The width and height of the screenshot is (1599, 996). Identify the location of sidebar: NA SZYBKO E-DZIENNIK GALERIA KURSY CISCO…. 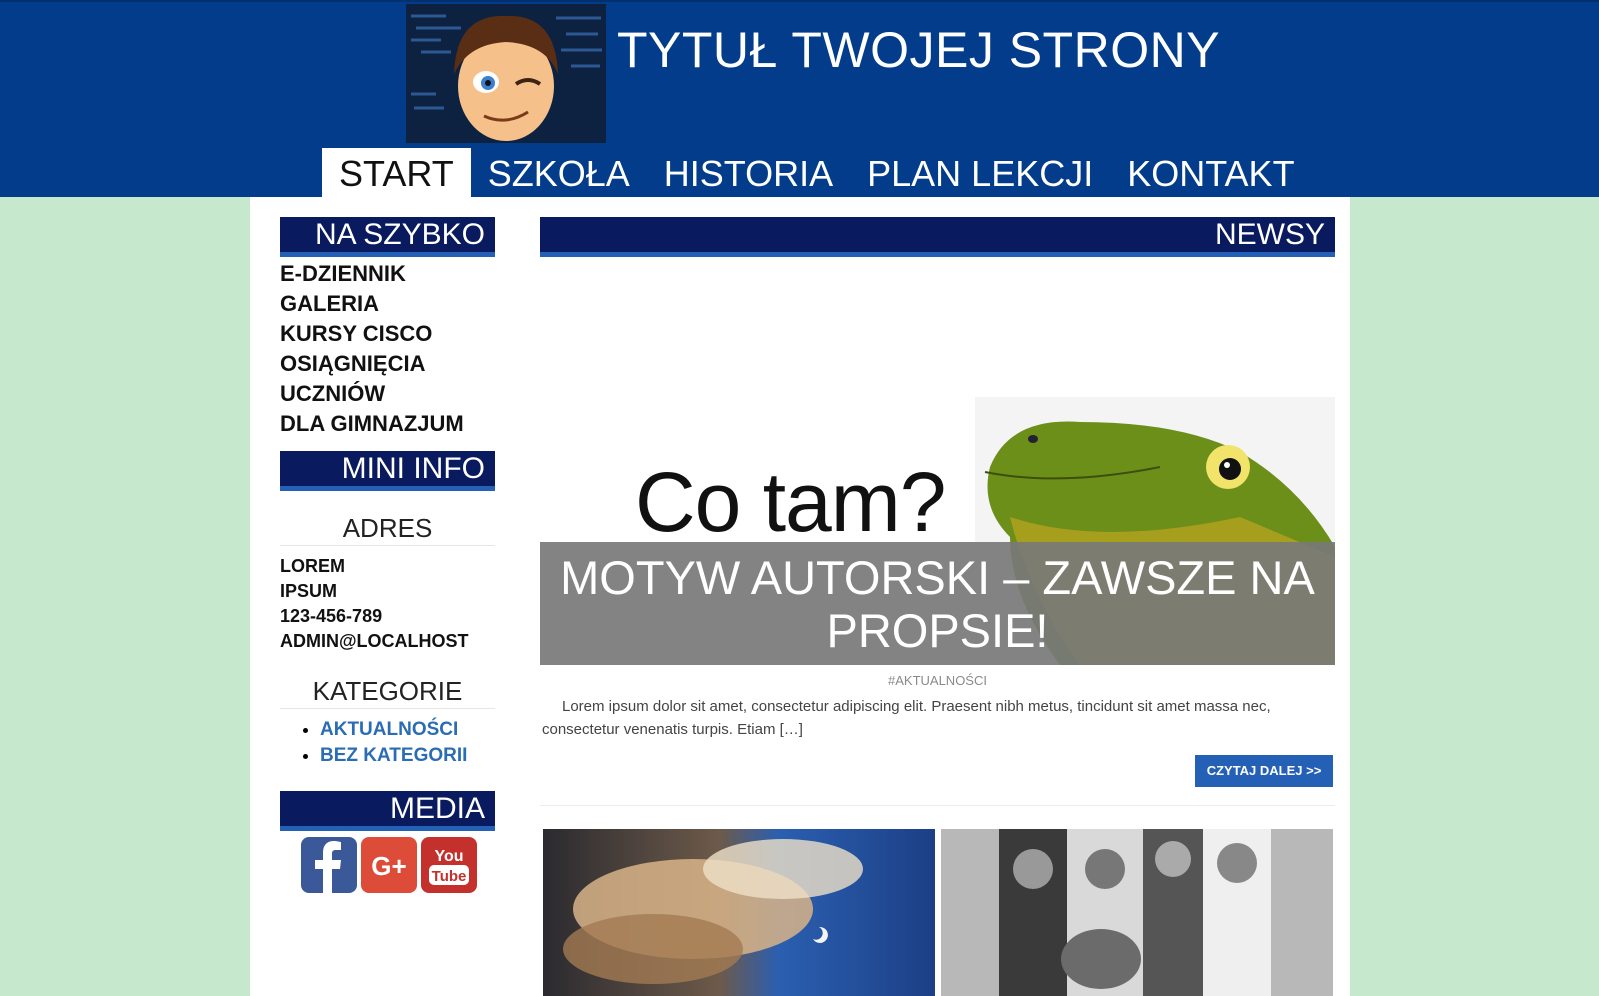
(387, 555).